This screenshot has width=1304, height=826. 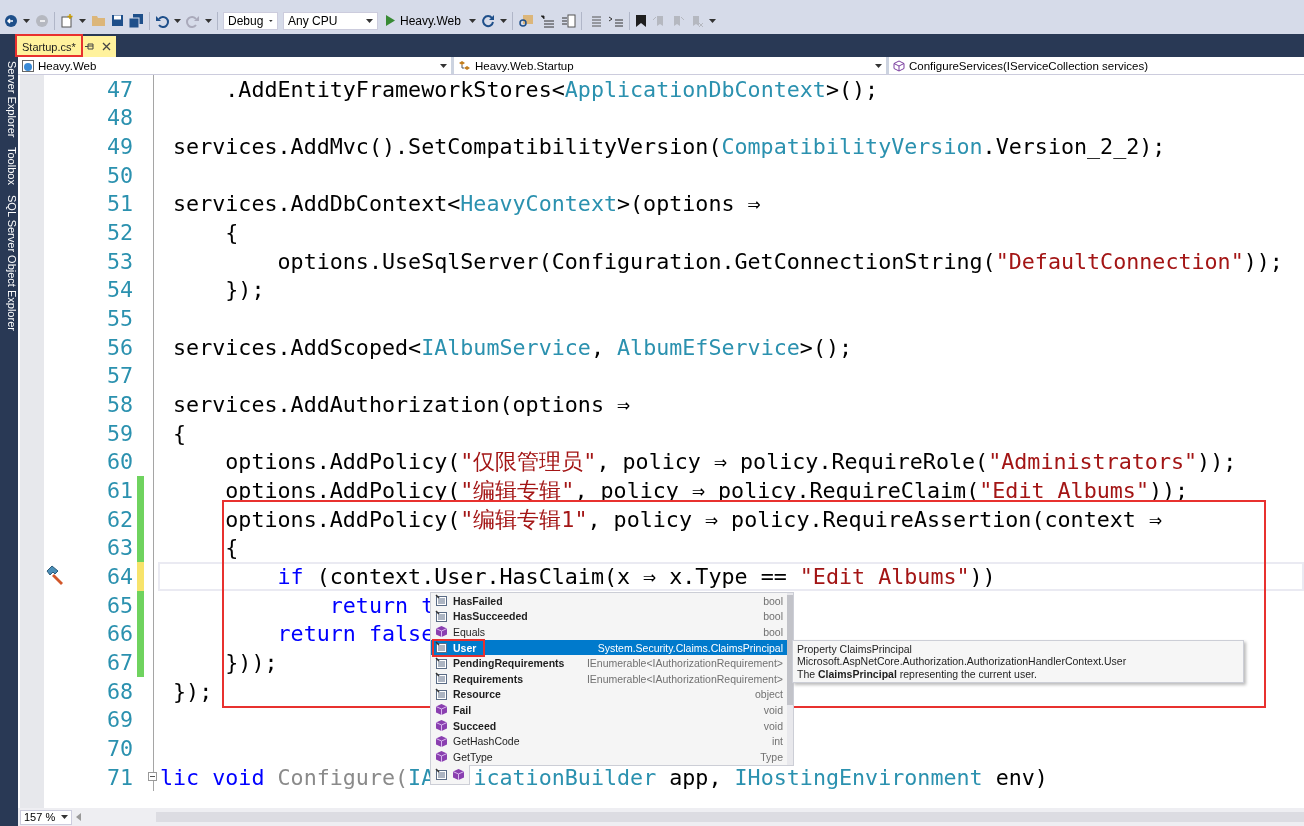 I want to click on line-number: 69, so click(x=119, y=720).